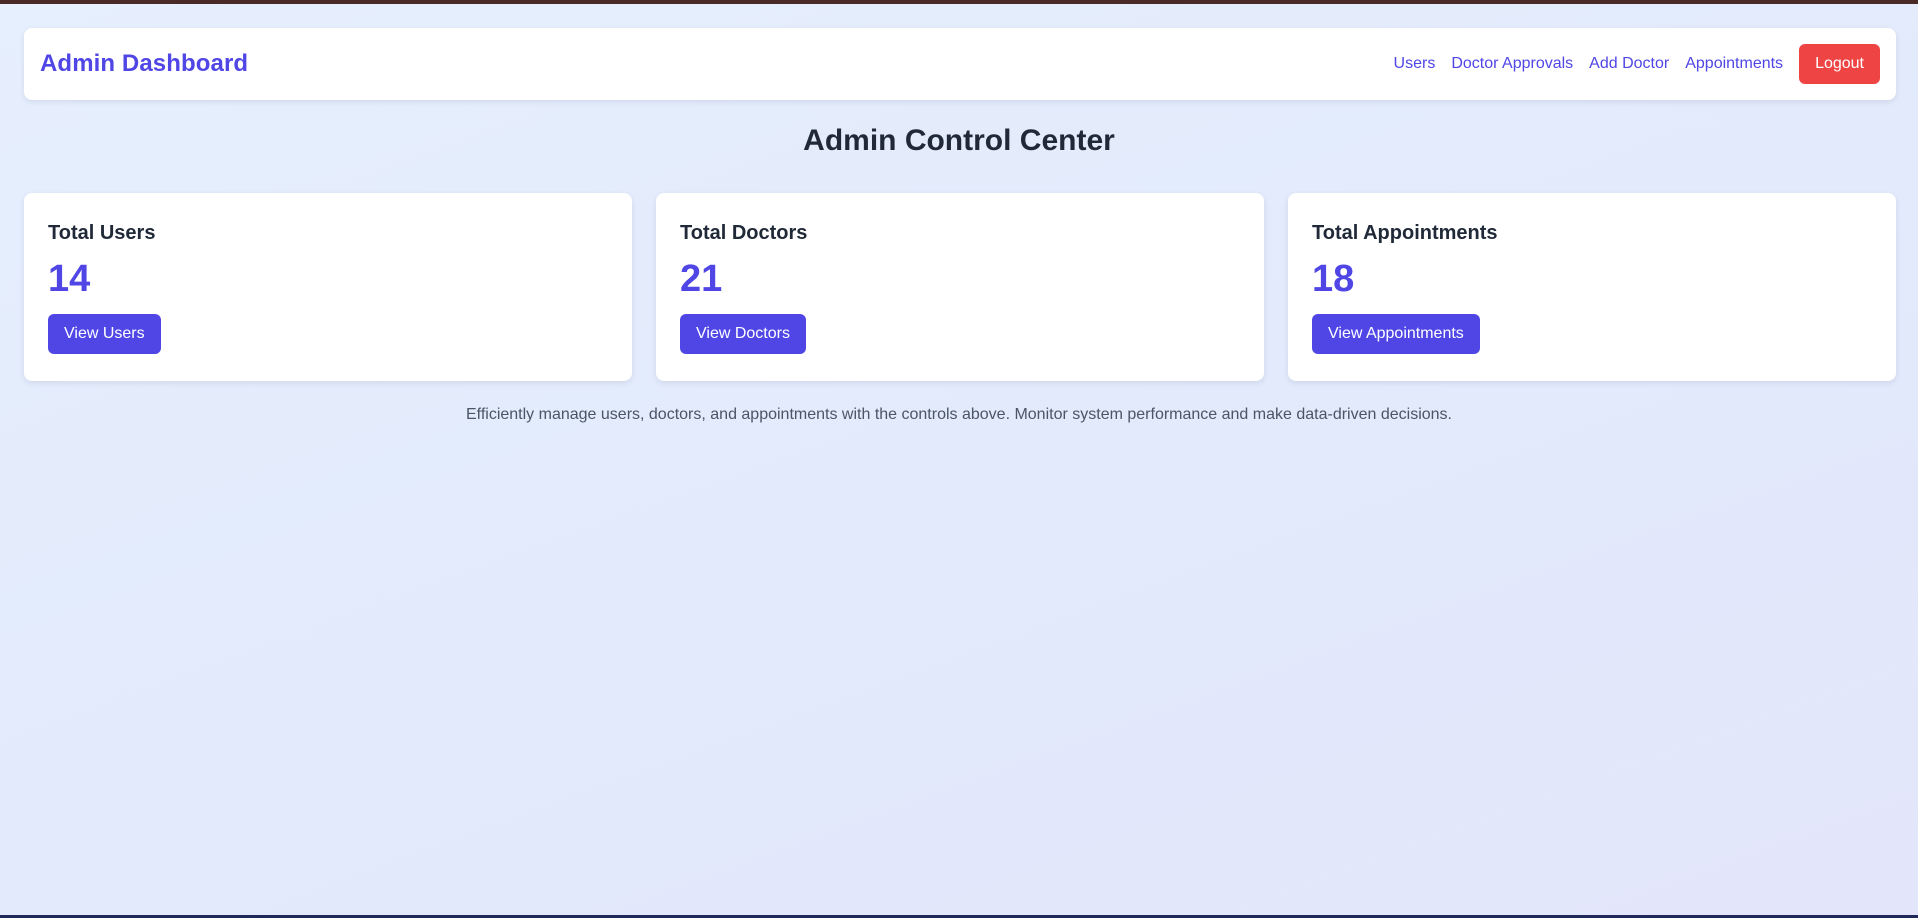 The image size is (1918, 918). I want to click on window-top-border, so click(959, 2).